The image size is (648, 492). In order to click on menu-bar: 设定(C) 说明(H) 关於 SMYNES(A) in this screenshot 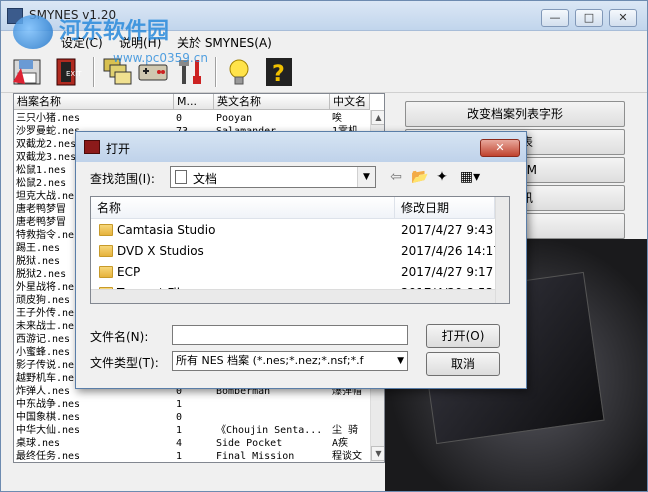, I will do `click(324, 41)`.